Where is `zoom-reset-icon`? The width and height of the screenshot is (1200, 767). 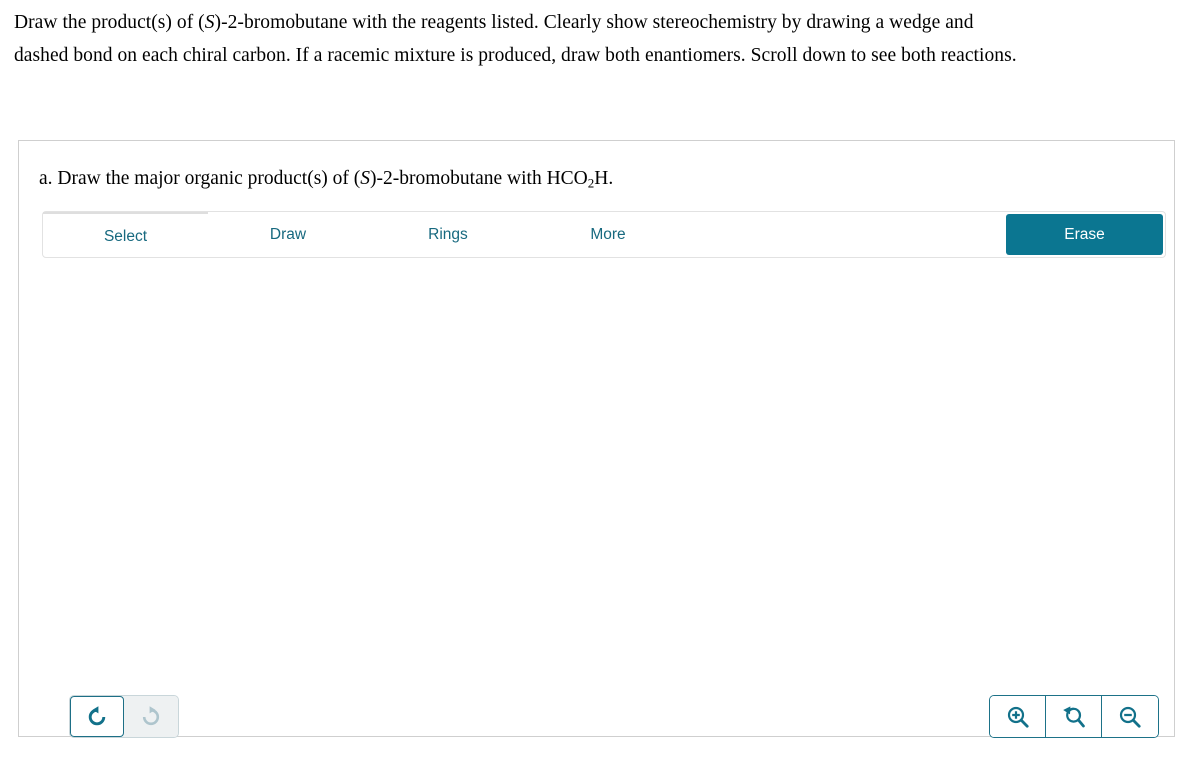
zoom-reset-icon is located at coordinates (1074, 717).